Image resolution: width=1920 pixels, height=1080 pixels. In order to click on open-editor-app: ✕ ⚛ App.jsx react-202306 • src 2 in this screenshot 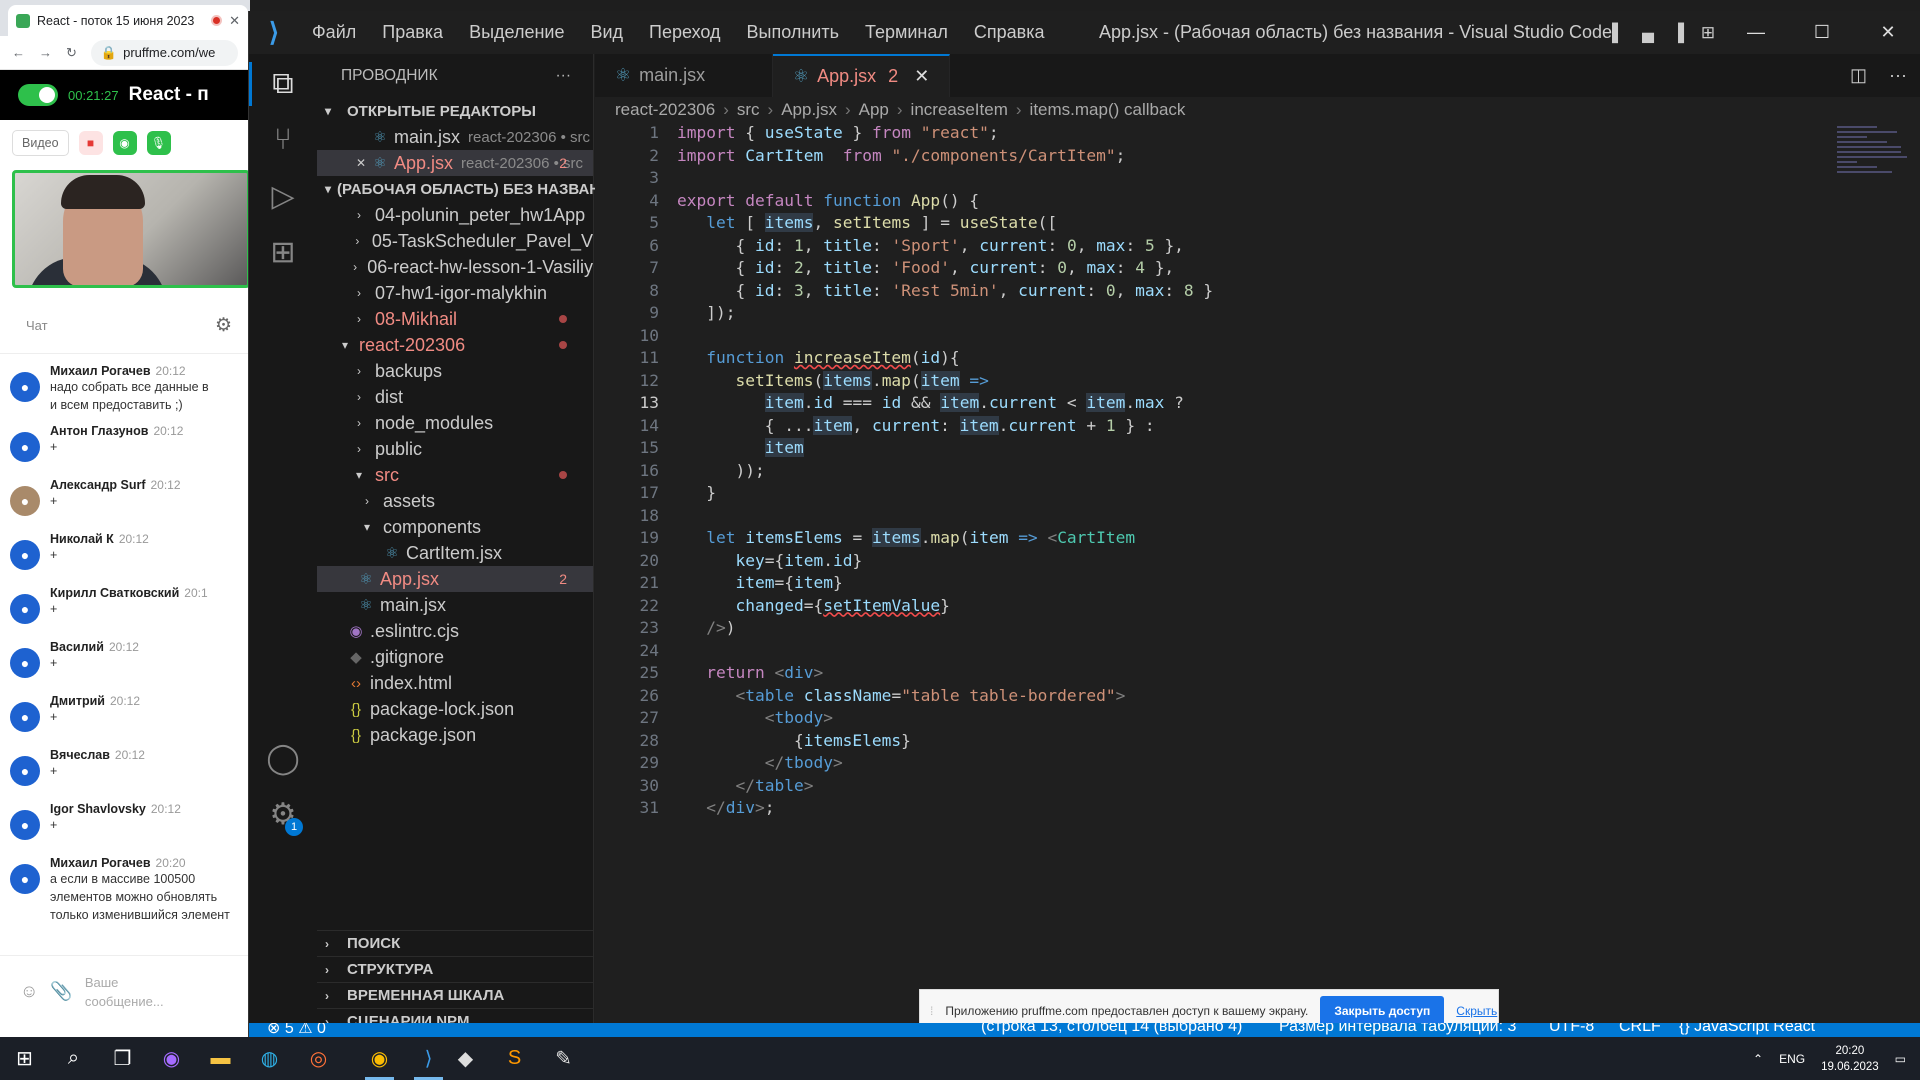, I will do `click(455, 163)`.